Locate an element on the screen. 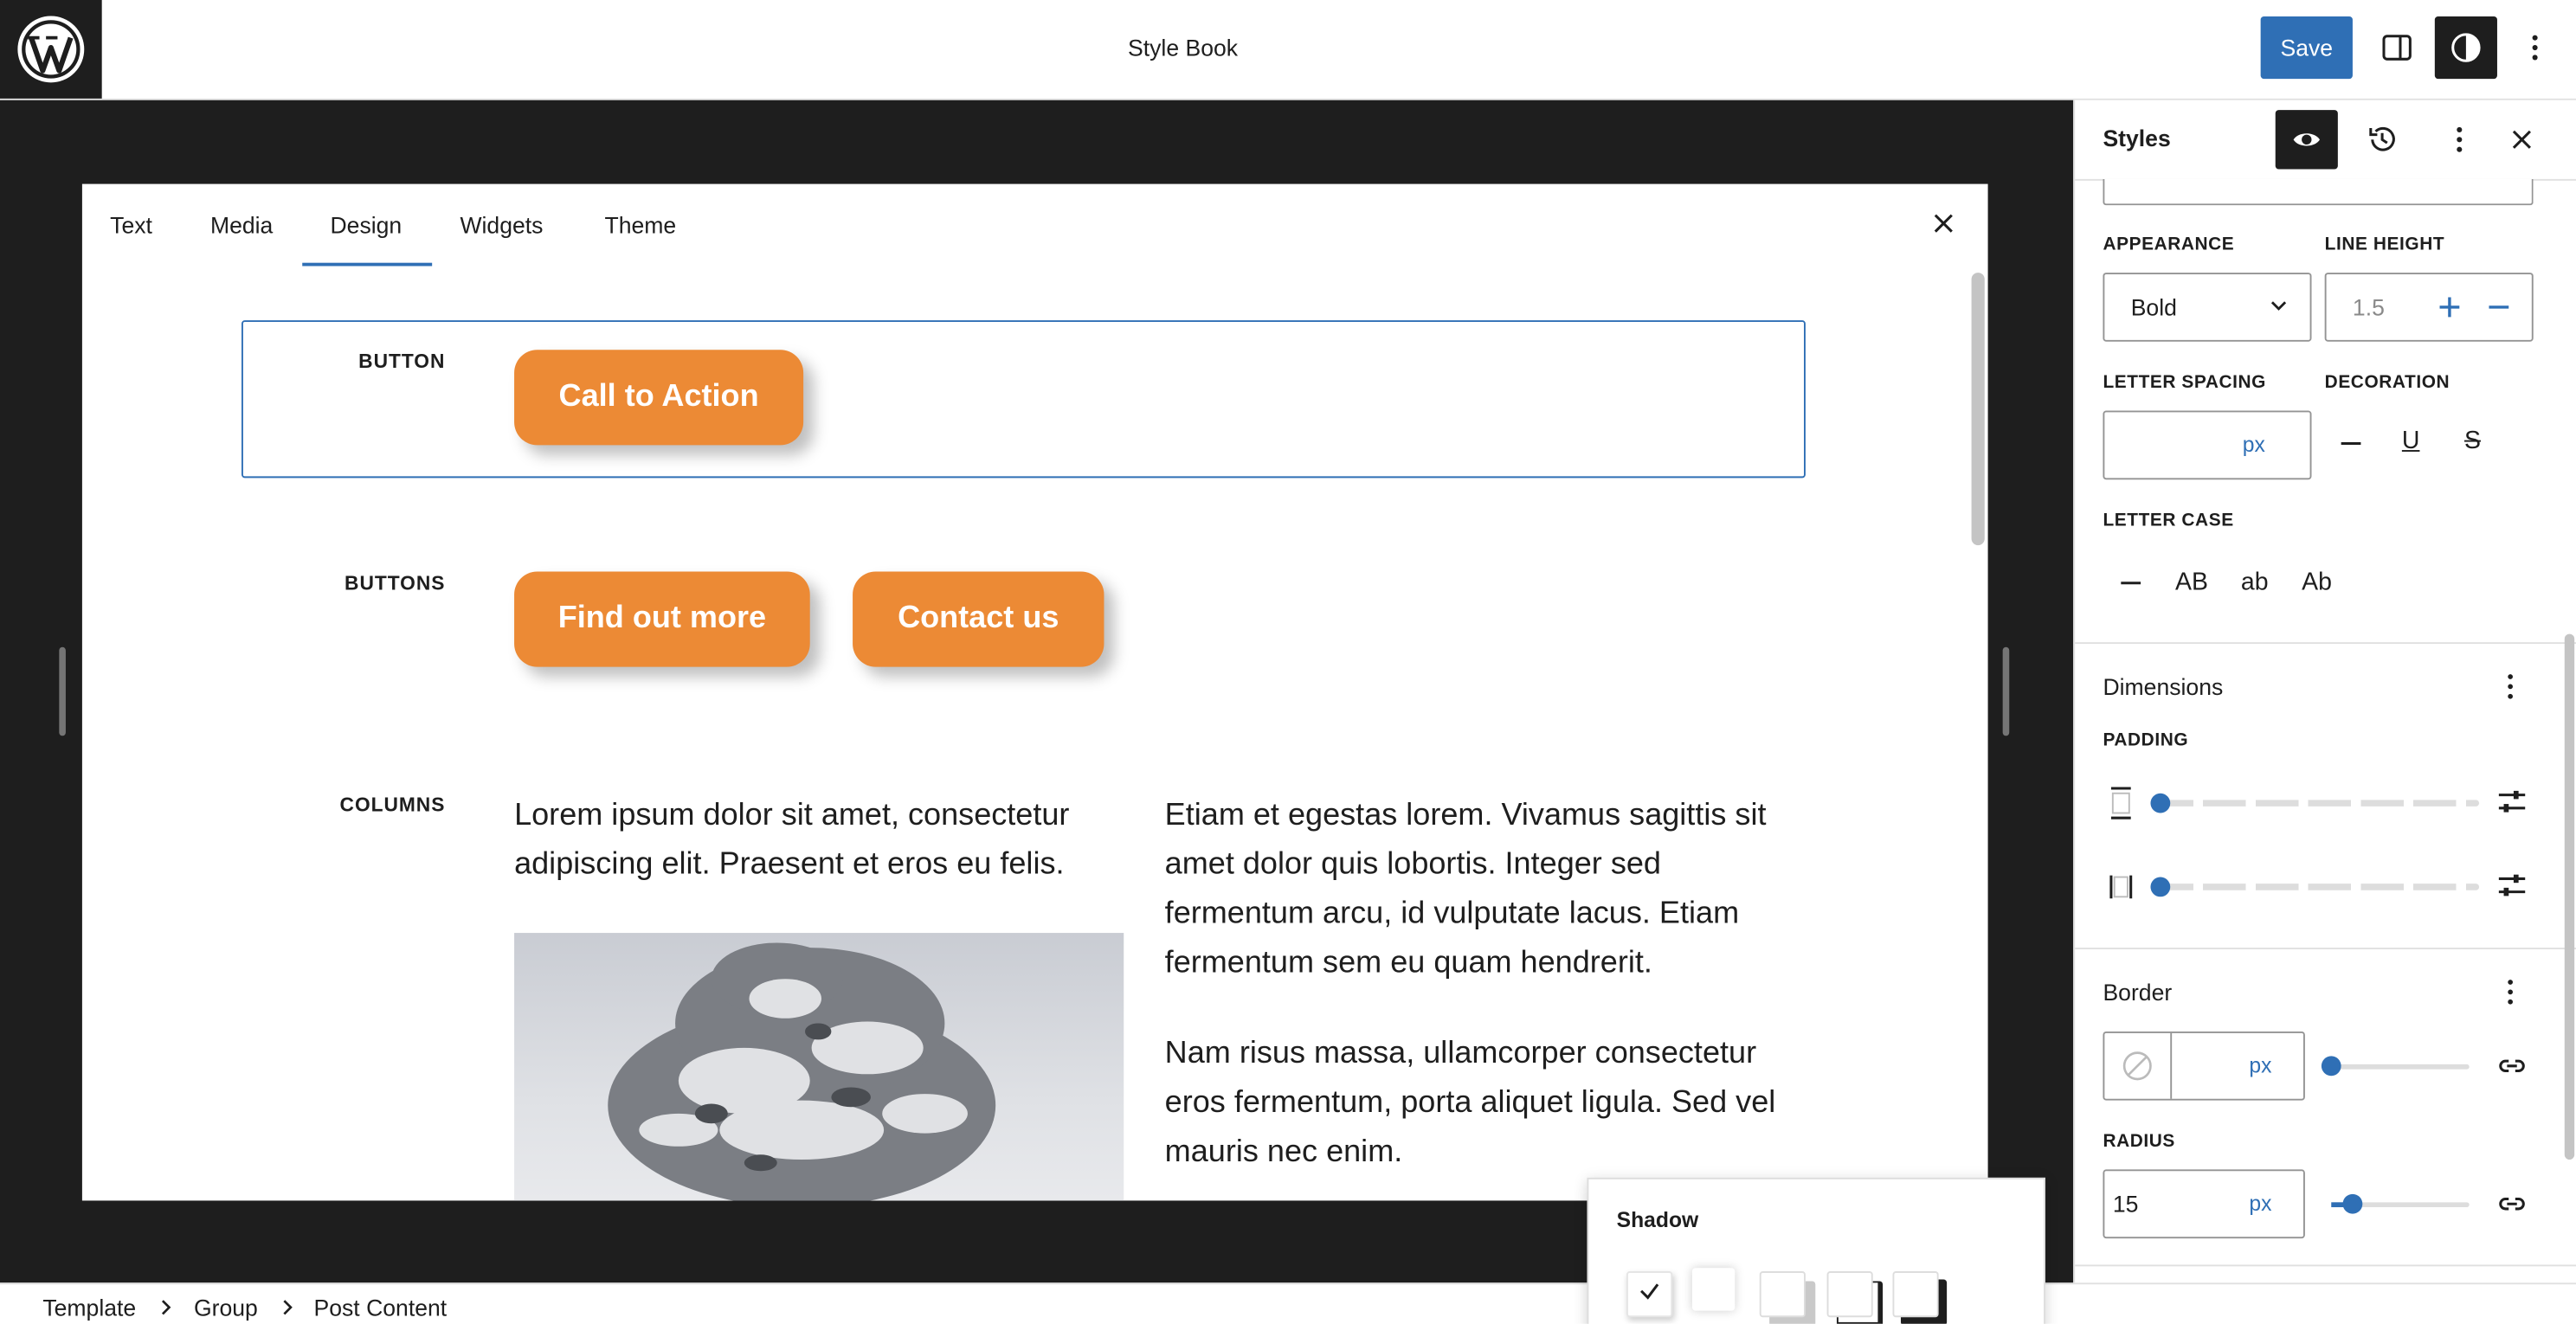 The height and width of the screenshot is (1324, 2576). breadcrumb-item-post-content: Post Content is located at coordinates (381, 1304).